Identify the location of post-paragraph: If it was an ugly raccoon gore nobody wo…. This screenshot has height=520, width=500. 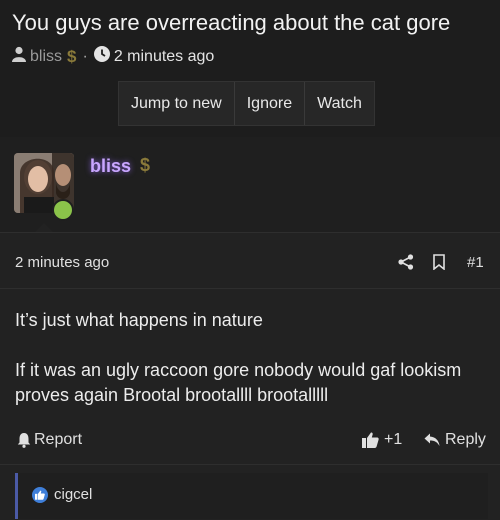
(238, 382).